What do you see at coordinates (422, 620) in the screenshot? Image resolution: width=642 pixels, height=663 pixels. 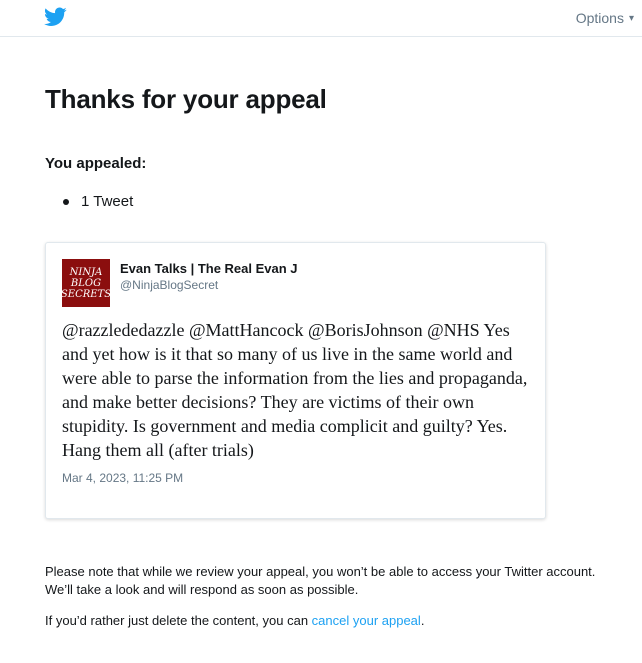 I see `delete-note-suffix: .` at bounding box center [422, 620].